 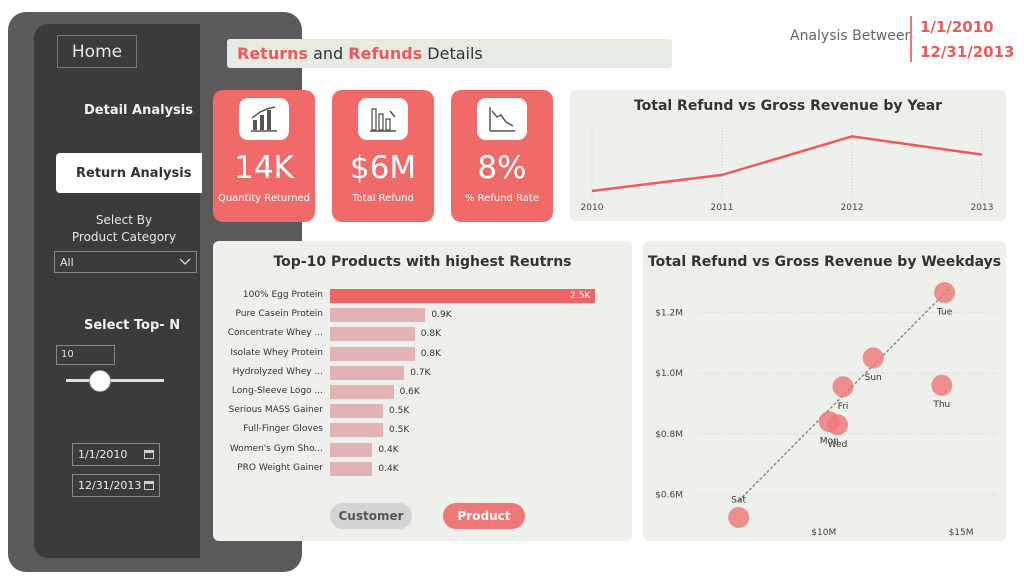 I want to click on bar-row: Long-Sleeve Logo ... 0.6K, so click(x=413, y=392).